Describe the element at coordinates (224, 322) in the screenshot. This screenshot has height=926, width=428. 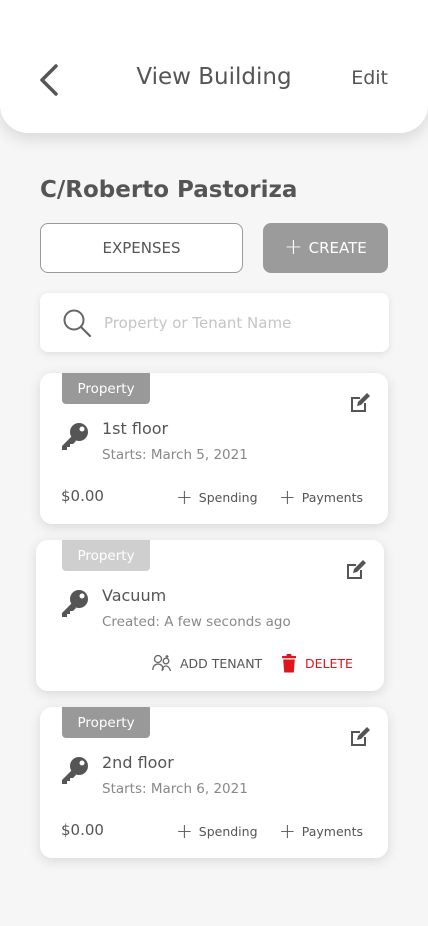
I see `search-input` at that location.